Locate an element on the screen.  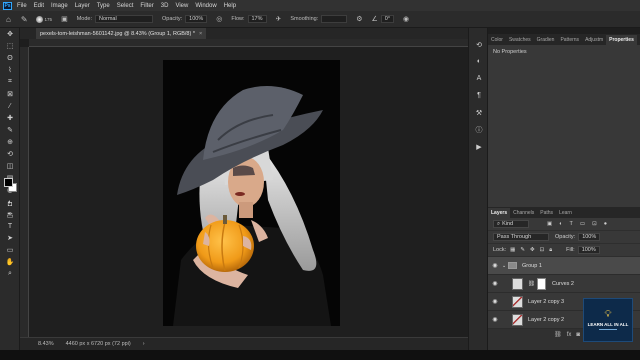
tab-adjustments: Adjustm is located at coordinates (594, 40).